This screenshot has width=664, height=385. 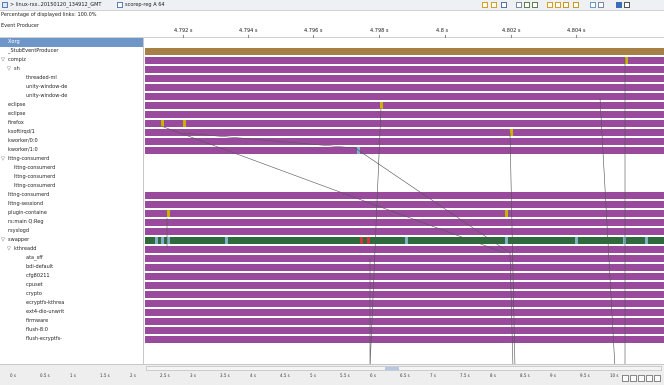 What do you see at coordinates (71, 123) in the screenshot?
I see `tree-row: firefox` at bounding box center [71, 123].